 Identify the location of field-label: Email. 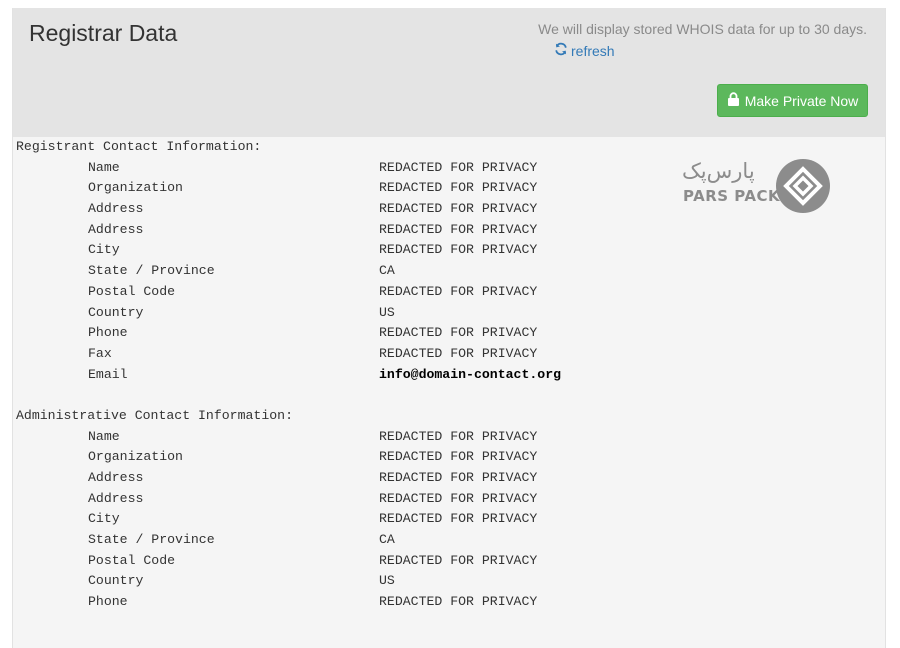
(108, 374).